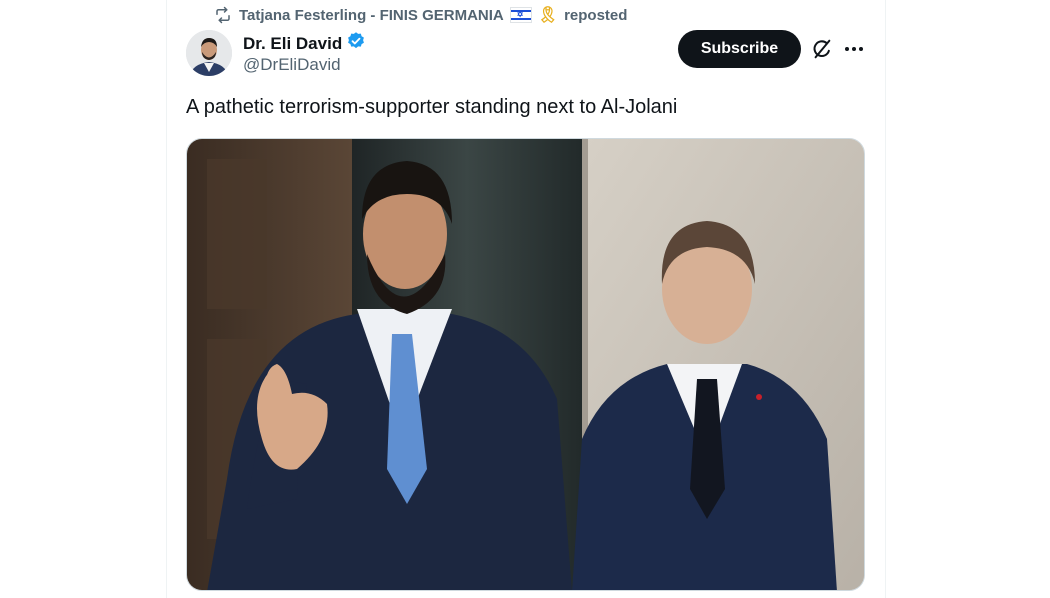  Describe the element at coordinates (292, 65) in the screenshot. I see `author-handle: @DrEliDavid` at that location.